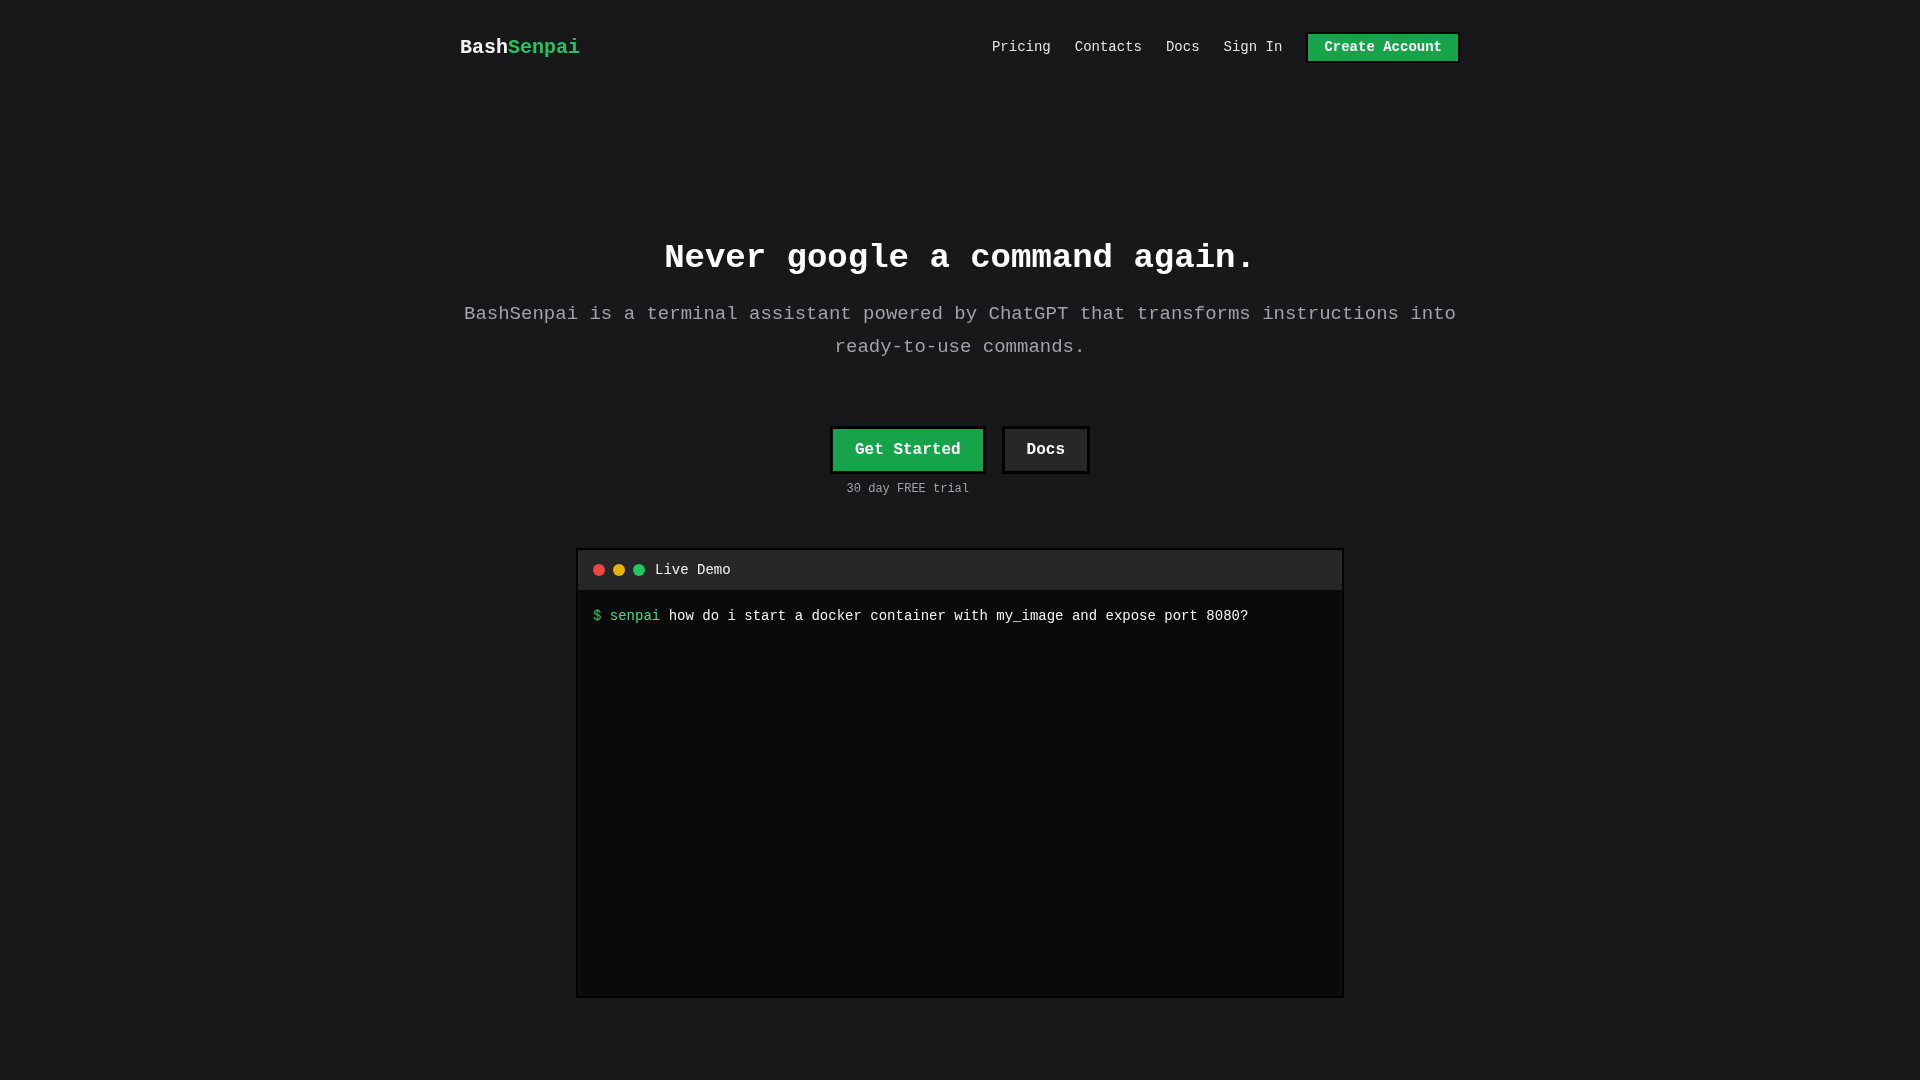 This screenshot has width=1920, height=1080. I want to click on terminal-line: $ senpai how do i start a docker container with my_image and expose port 8080?, so click(921, 616).